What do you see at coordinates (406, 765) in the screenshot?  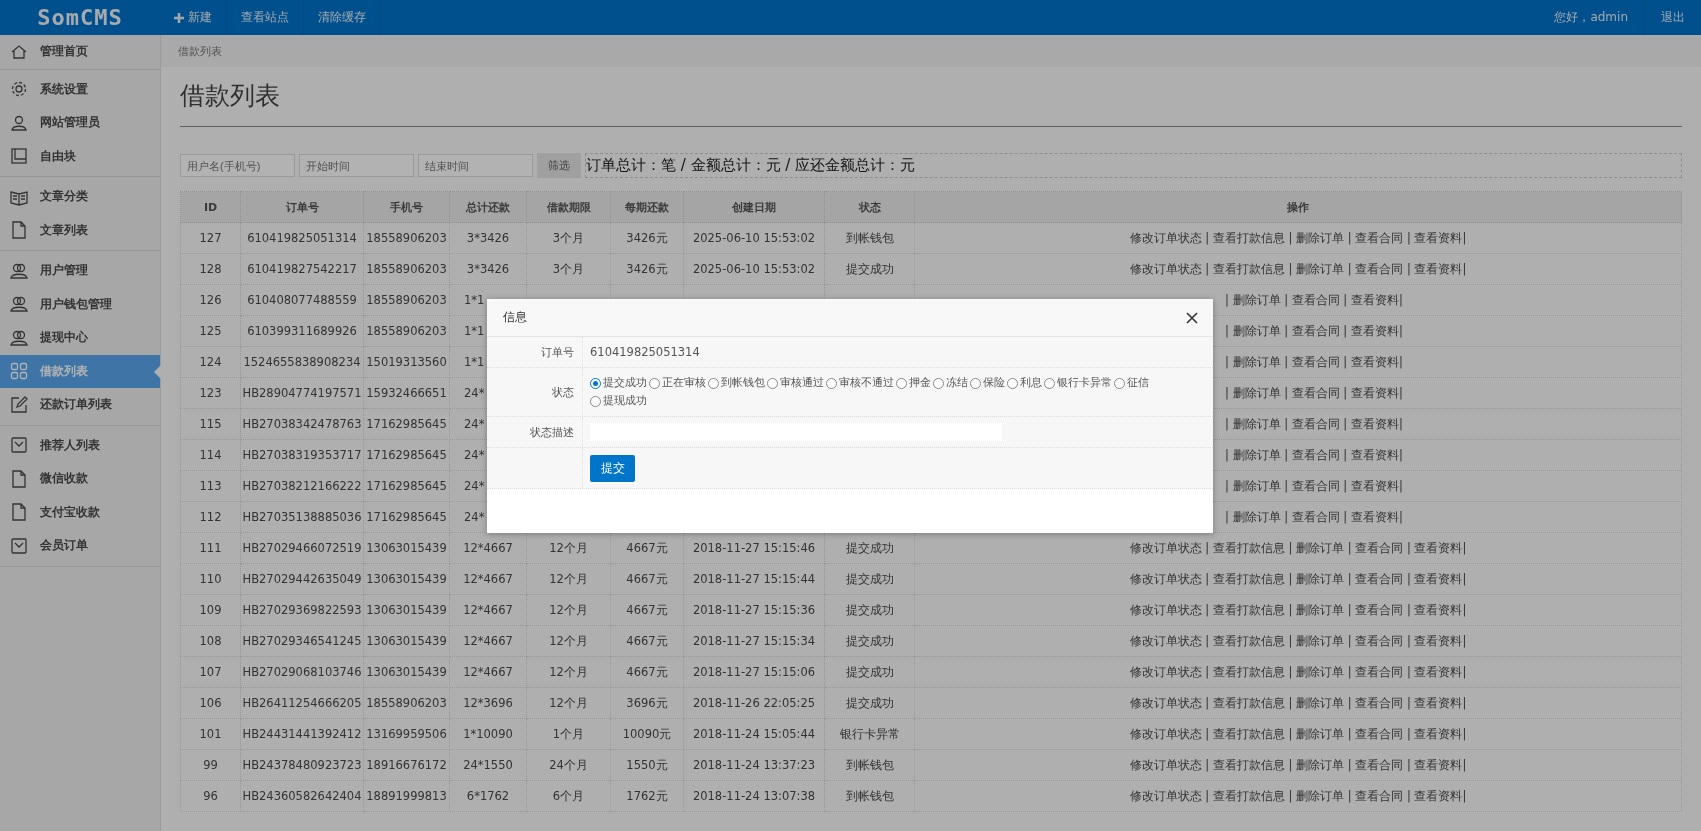 I see `table-cell: 18916676172` at bounding box center [406, 765].